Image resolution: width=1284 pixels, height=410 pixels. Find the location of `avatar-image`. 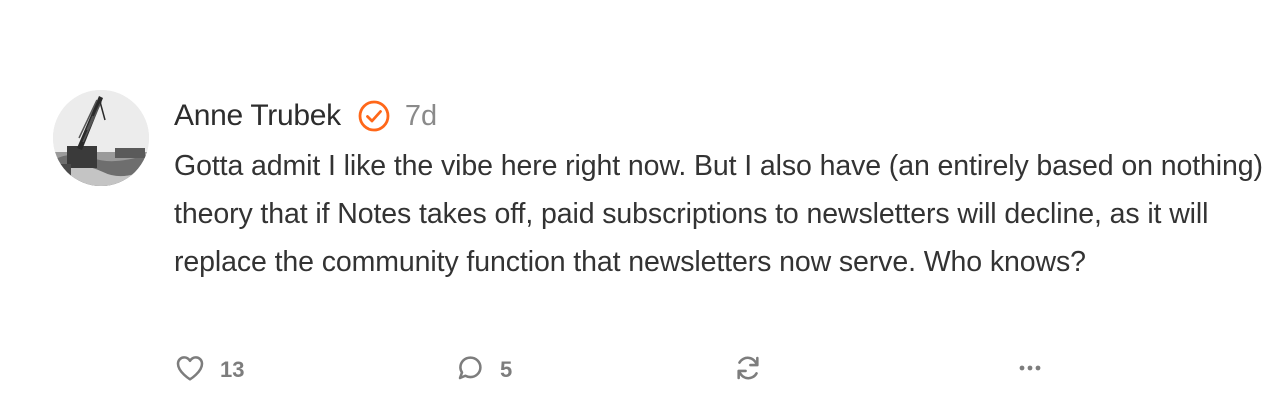

avatar-image is located at coordinates (101, 138).